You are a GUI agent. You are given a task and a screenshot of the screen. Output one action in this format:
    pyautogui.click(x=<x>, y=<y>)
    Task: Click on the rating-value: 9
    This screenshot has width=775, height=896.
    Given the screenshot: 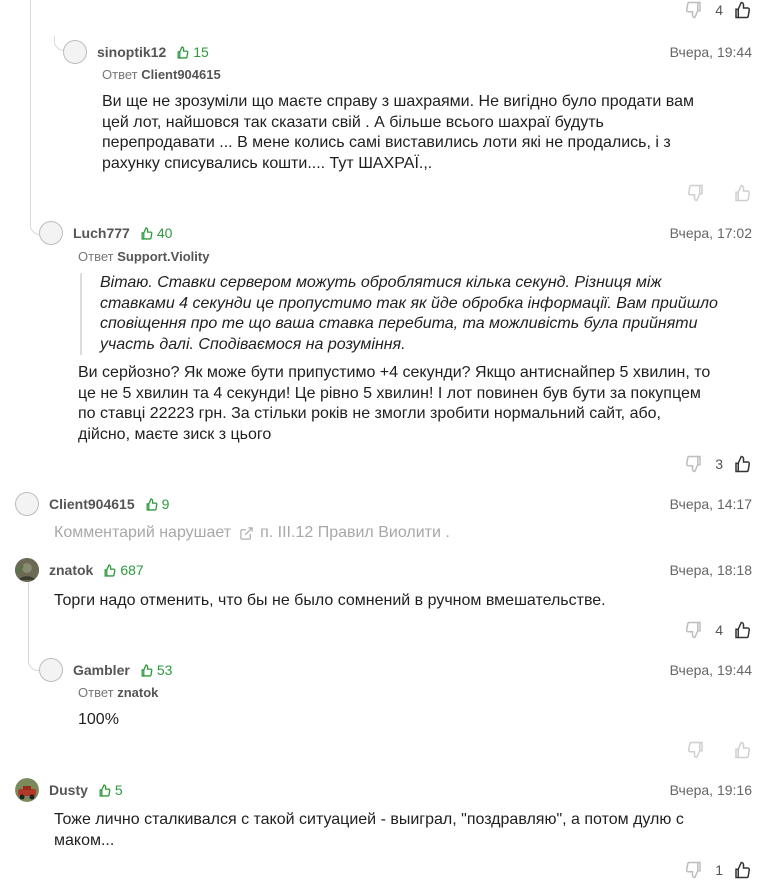 What is the action you would take?
    pyautogui.click(x=165, y=504)
    